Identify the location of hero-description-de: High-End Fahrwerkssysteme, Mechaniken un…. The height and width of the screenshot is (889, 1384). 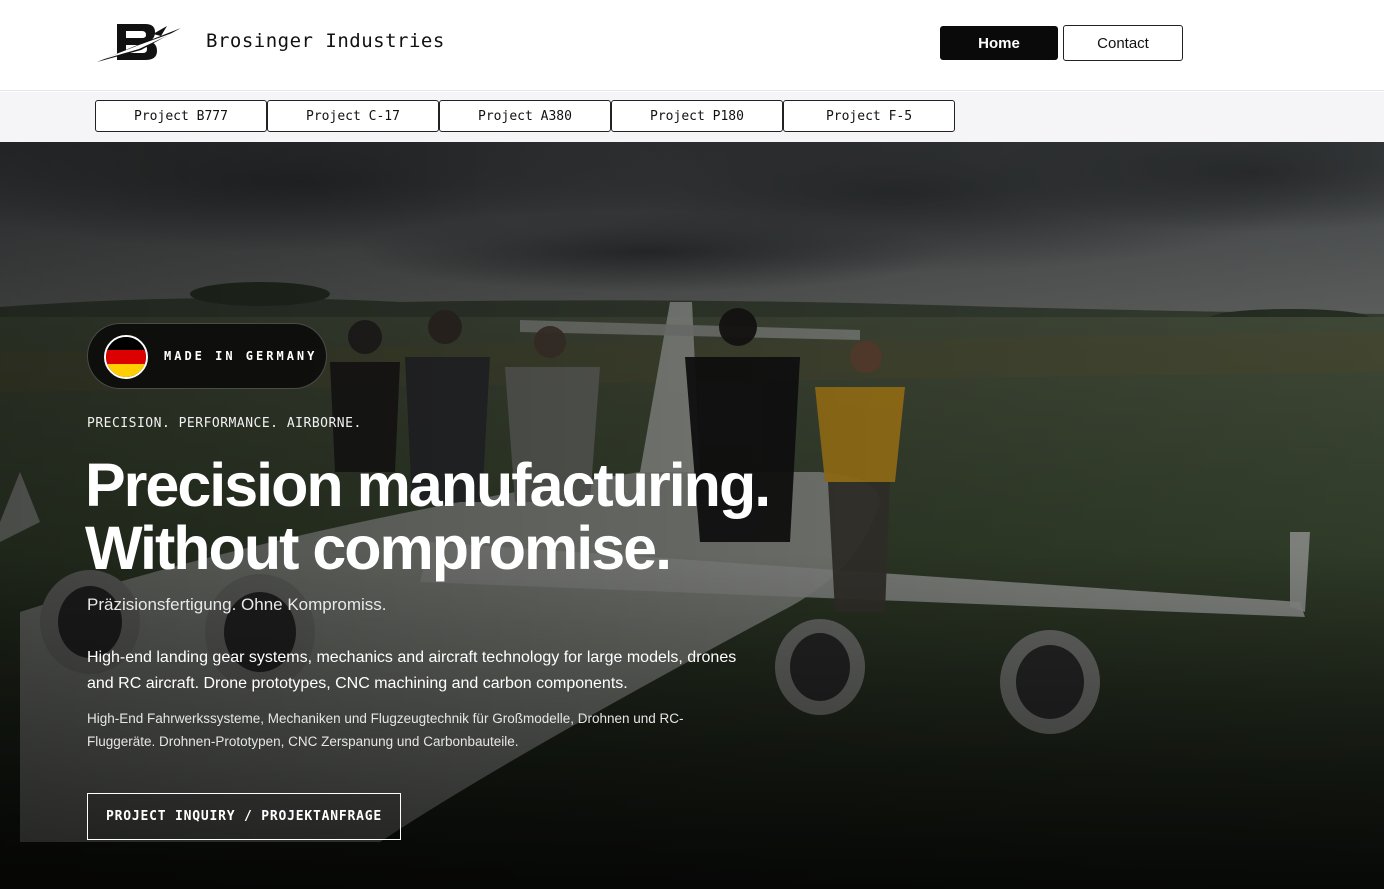
(385, 730).